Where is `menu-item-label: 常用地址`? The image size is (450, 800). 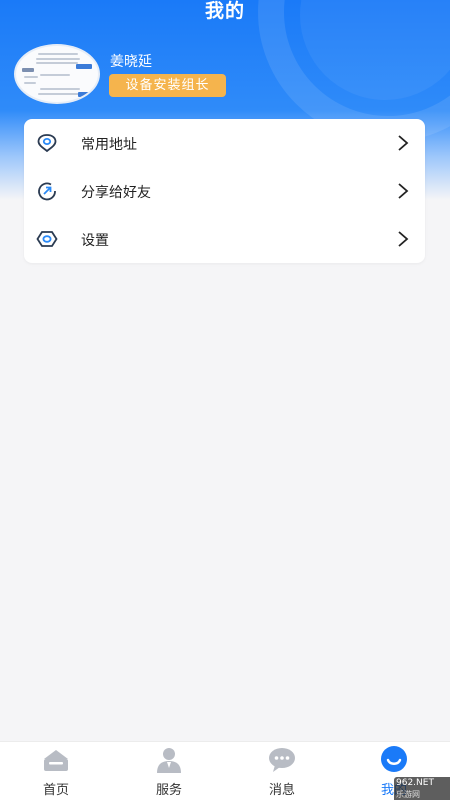
menu-item-label: 常用地址 is located at coordinates (109, 145).